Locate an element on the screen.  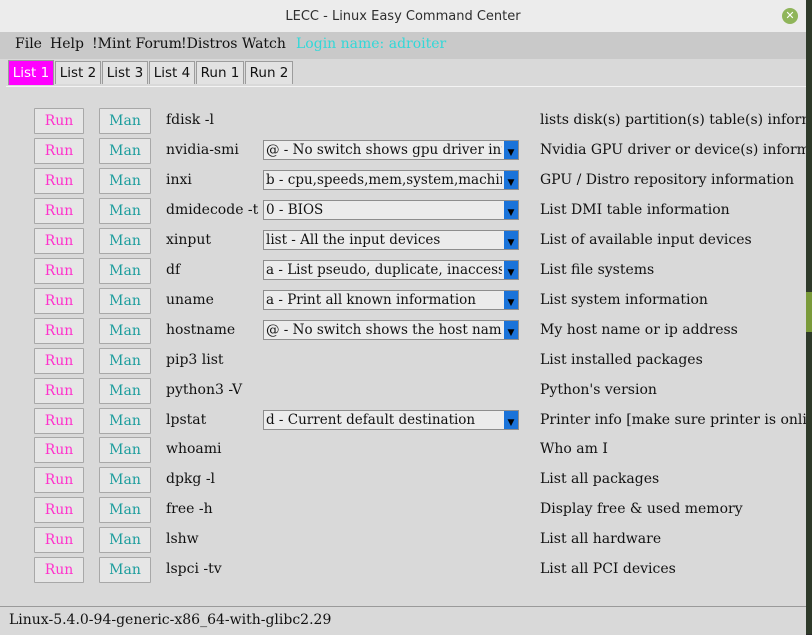
command-name: fdisk -l is located at coordinates (190, 120).